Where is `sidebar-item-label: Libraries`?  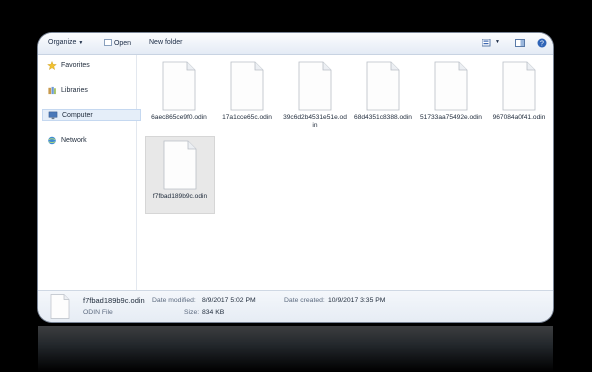
sidebar-item-label: Libraries is located at coordinates (74, 90).